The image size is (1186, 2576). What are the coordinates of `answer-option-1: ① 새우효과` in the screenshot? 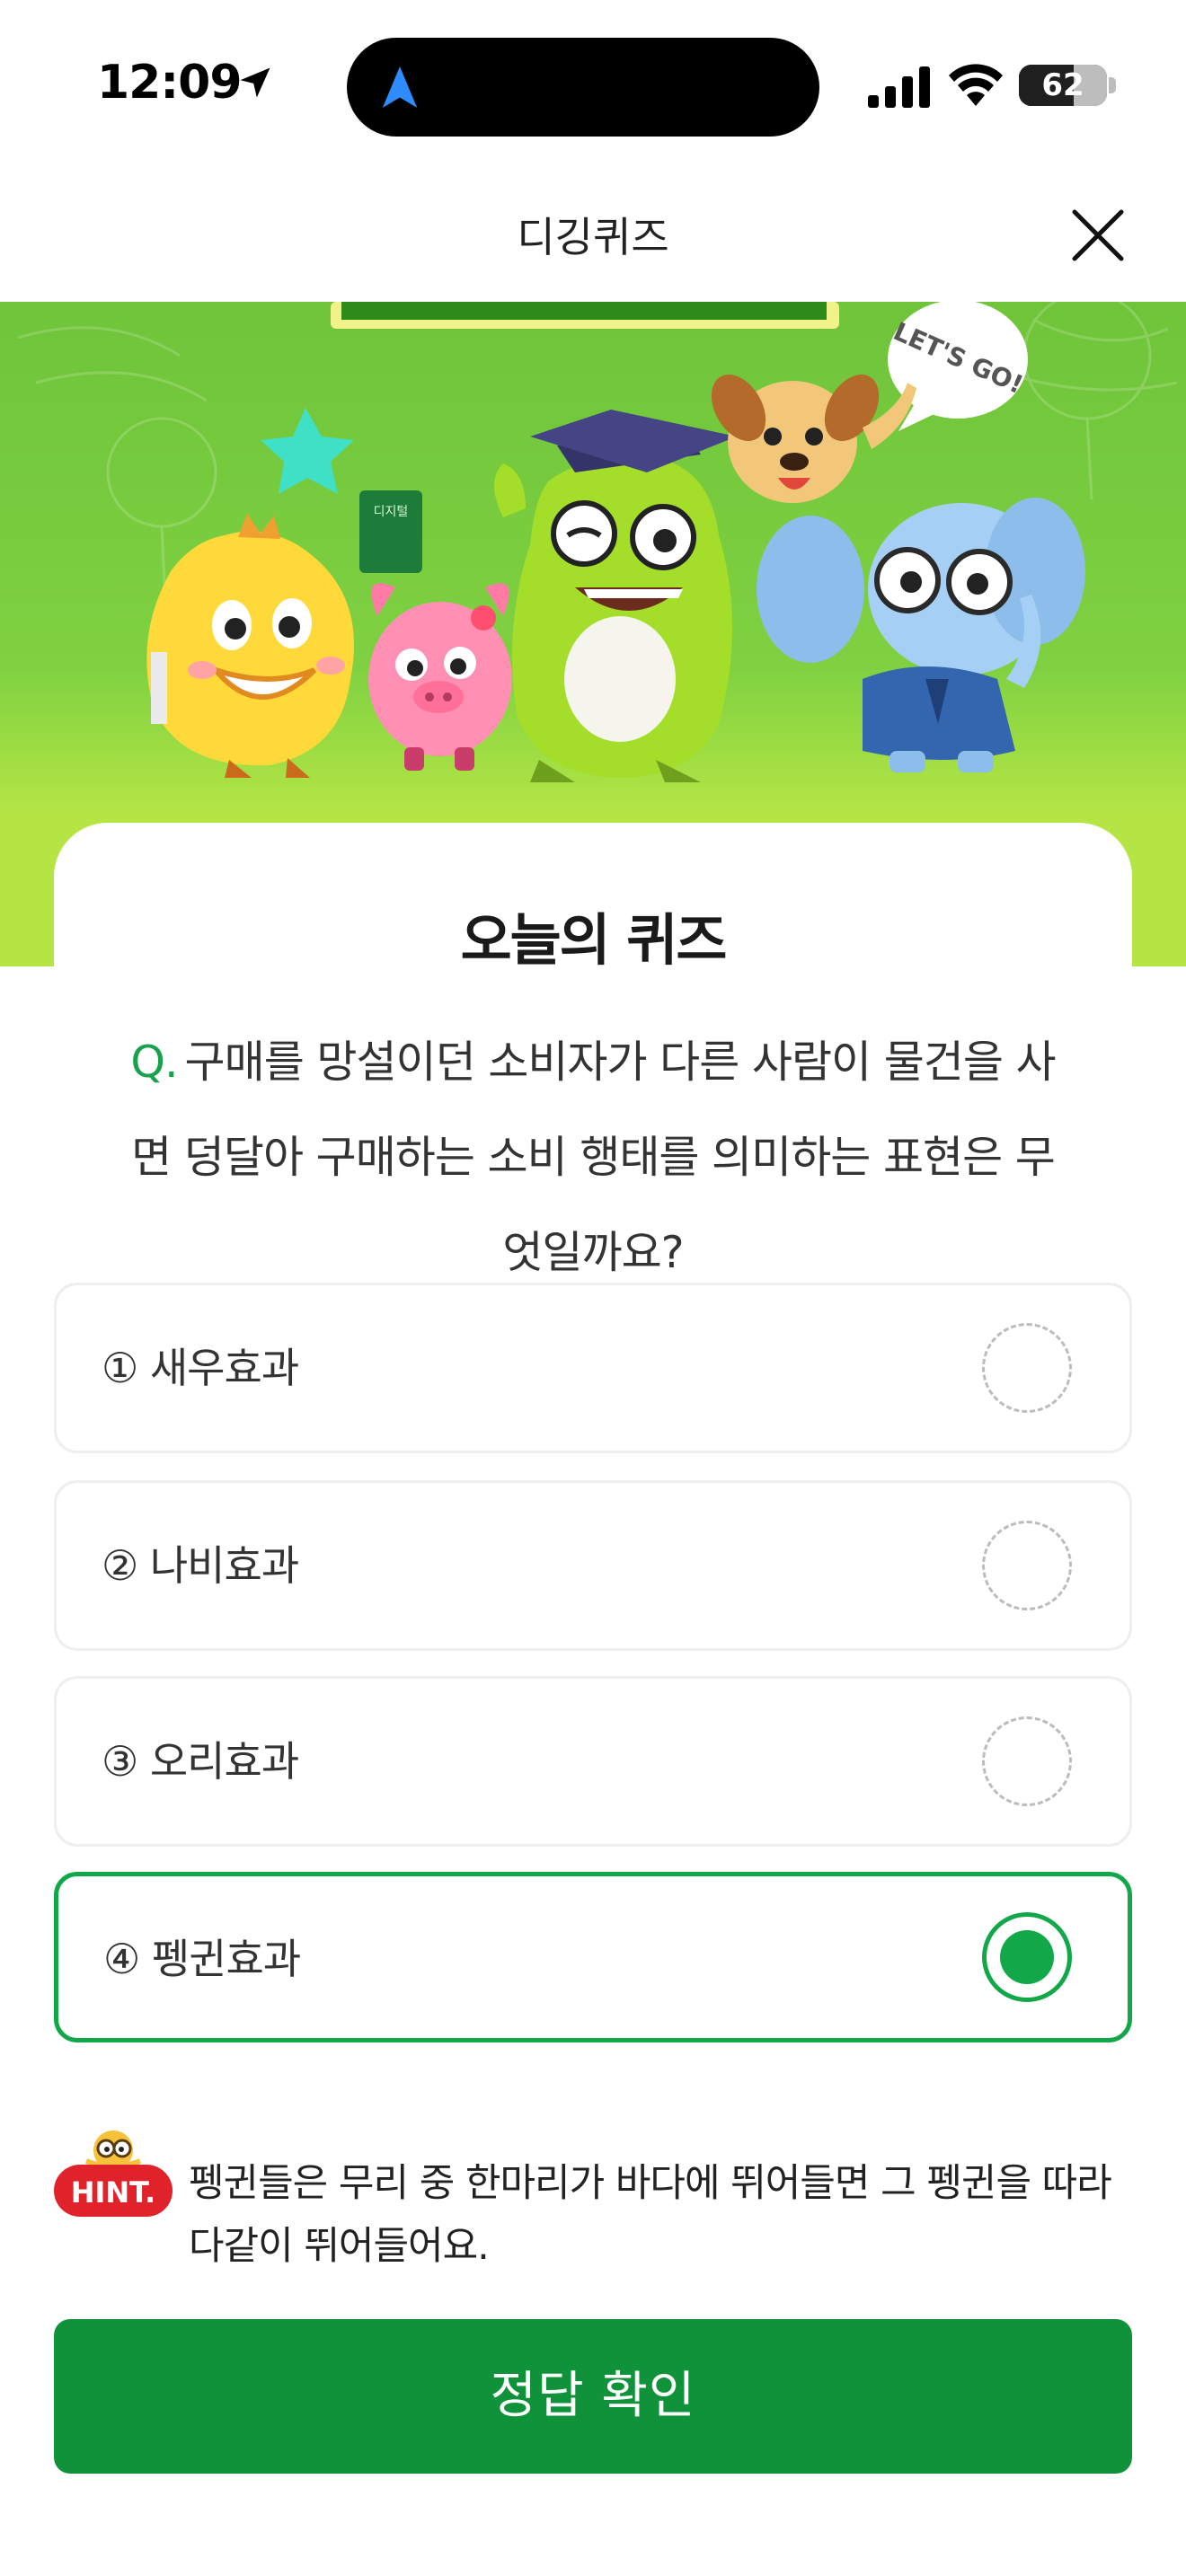 It's located at (593, 1368).